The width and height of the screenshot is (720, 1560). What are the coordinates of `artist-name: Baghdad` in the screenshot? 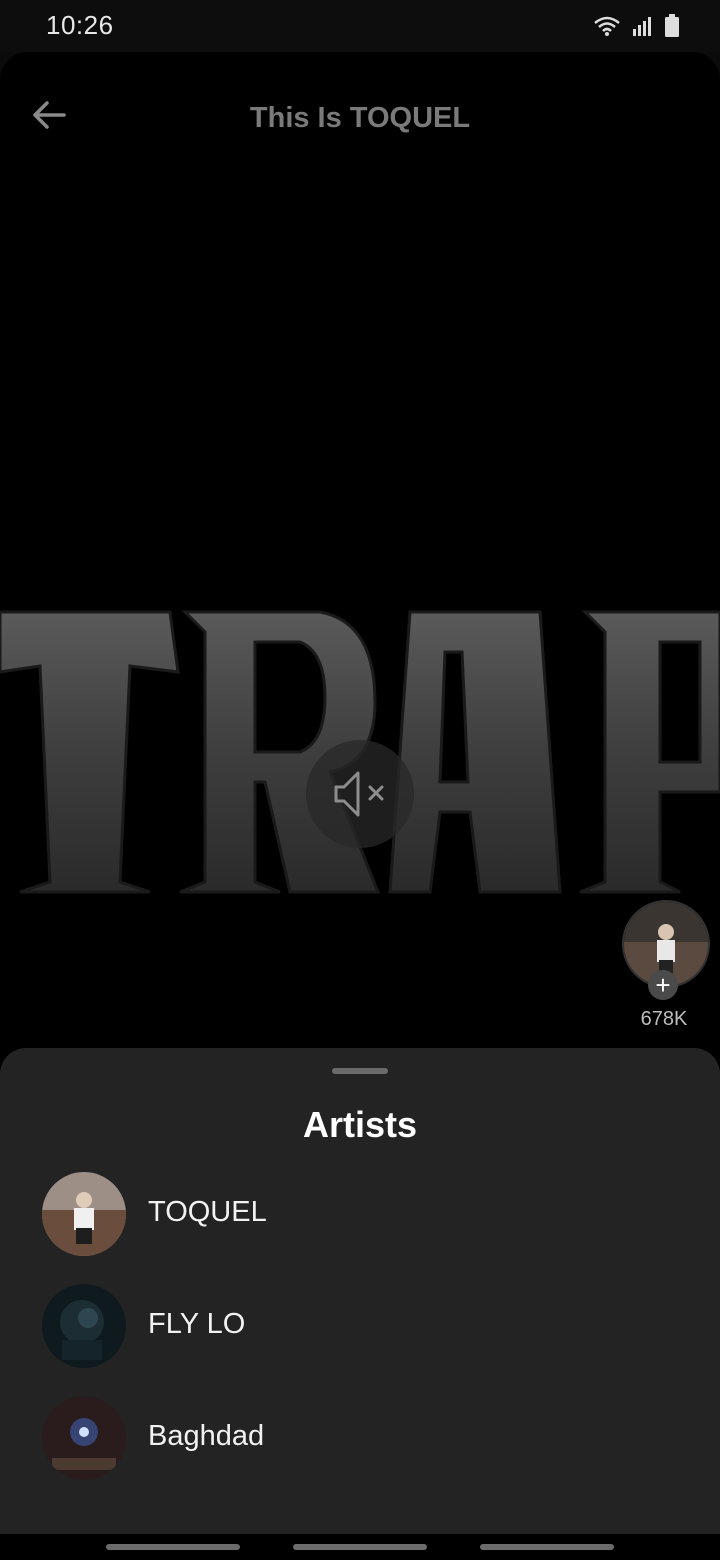 It's located at (206, 1436).